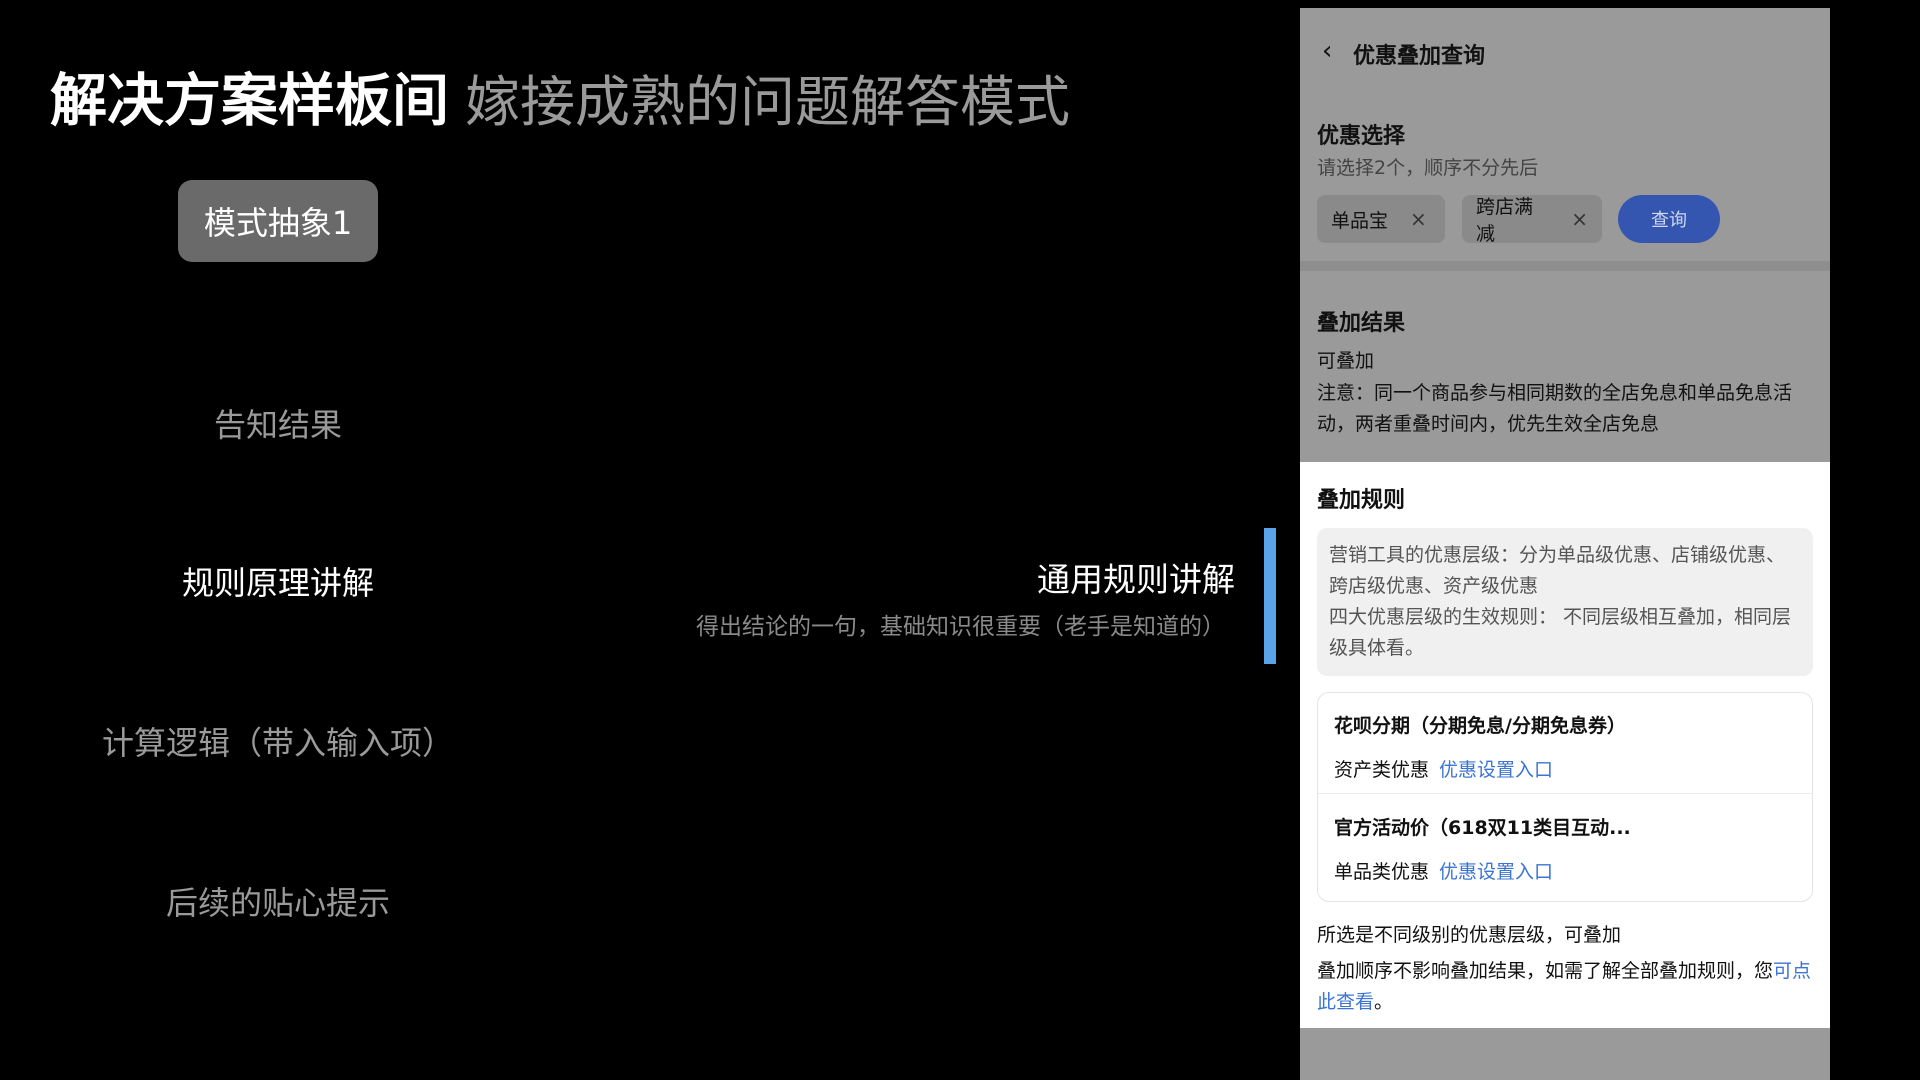 The image size is (1920, 1080). I want to click on rules-order-note: 叠加顺序不影响叠加结果，如需了解全部叠加规则，您可点此查看。, so click(1564, 986).